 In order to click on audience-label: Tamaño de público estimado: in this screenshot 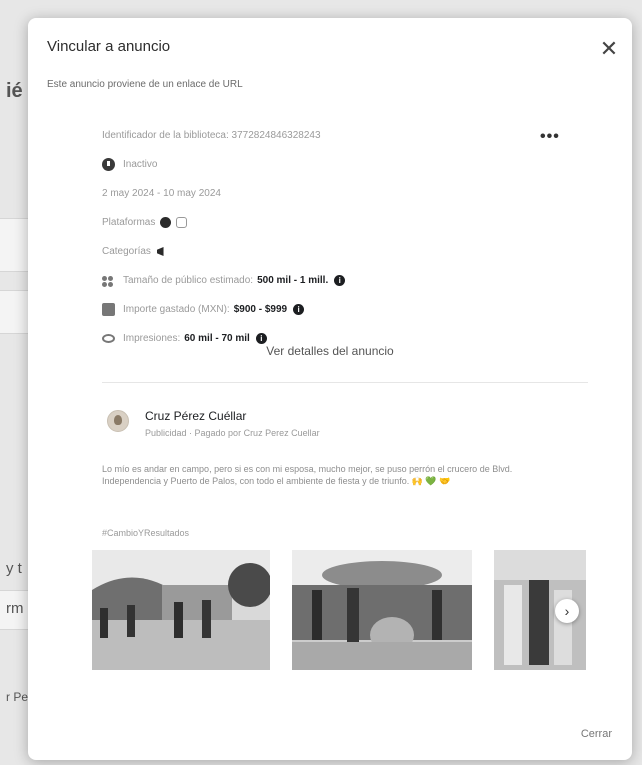, I will do `click(188, 280)`.